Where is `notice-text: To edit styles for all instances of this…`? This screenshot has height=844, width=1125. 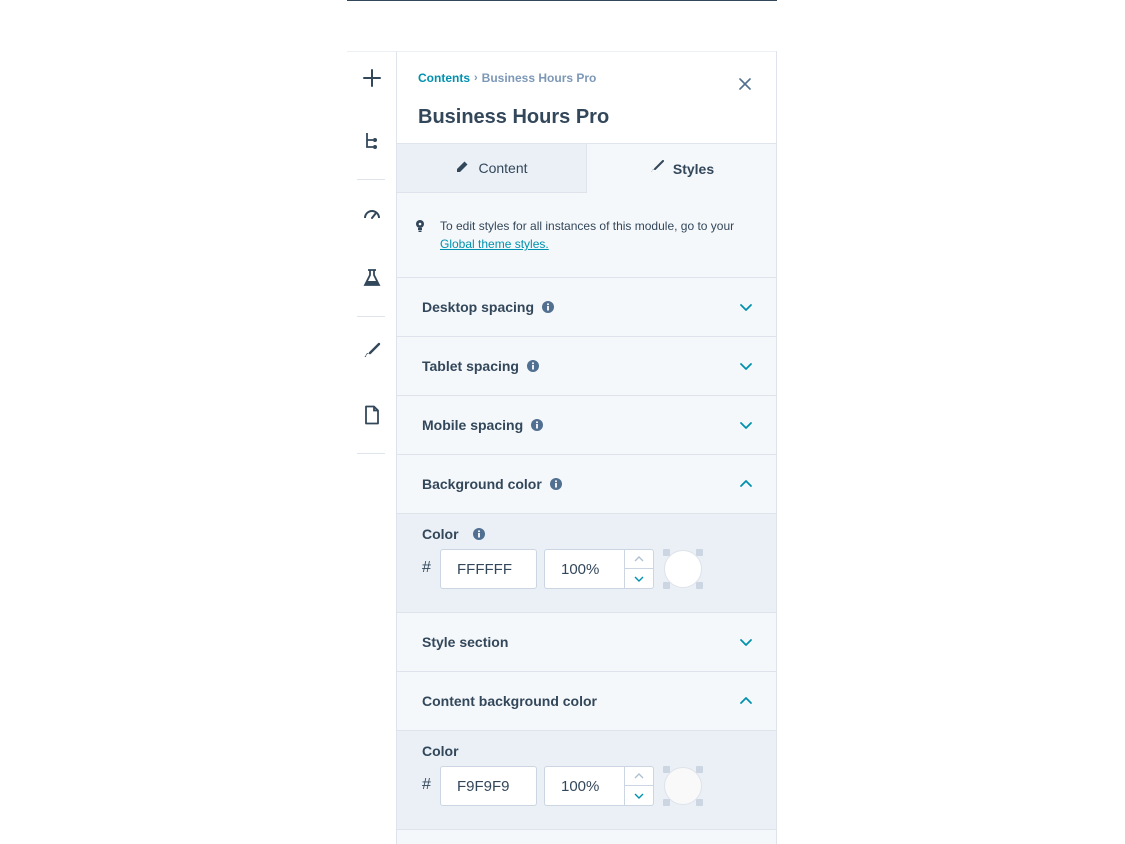
notice-text: To edit styles for all instances of this… is located at coordinates (590, 235).